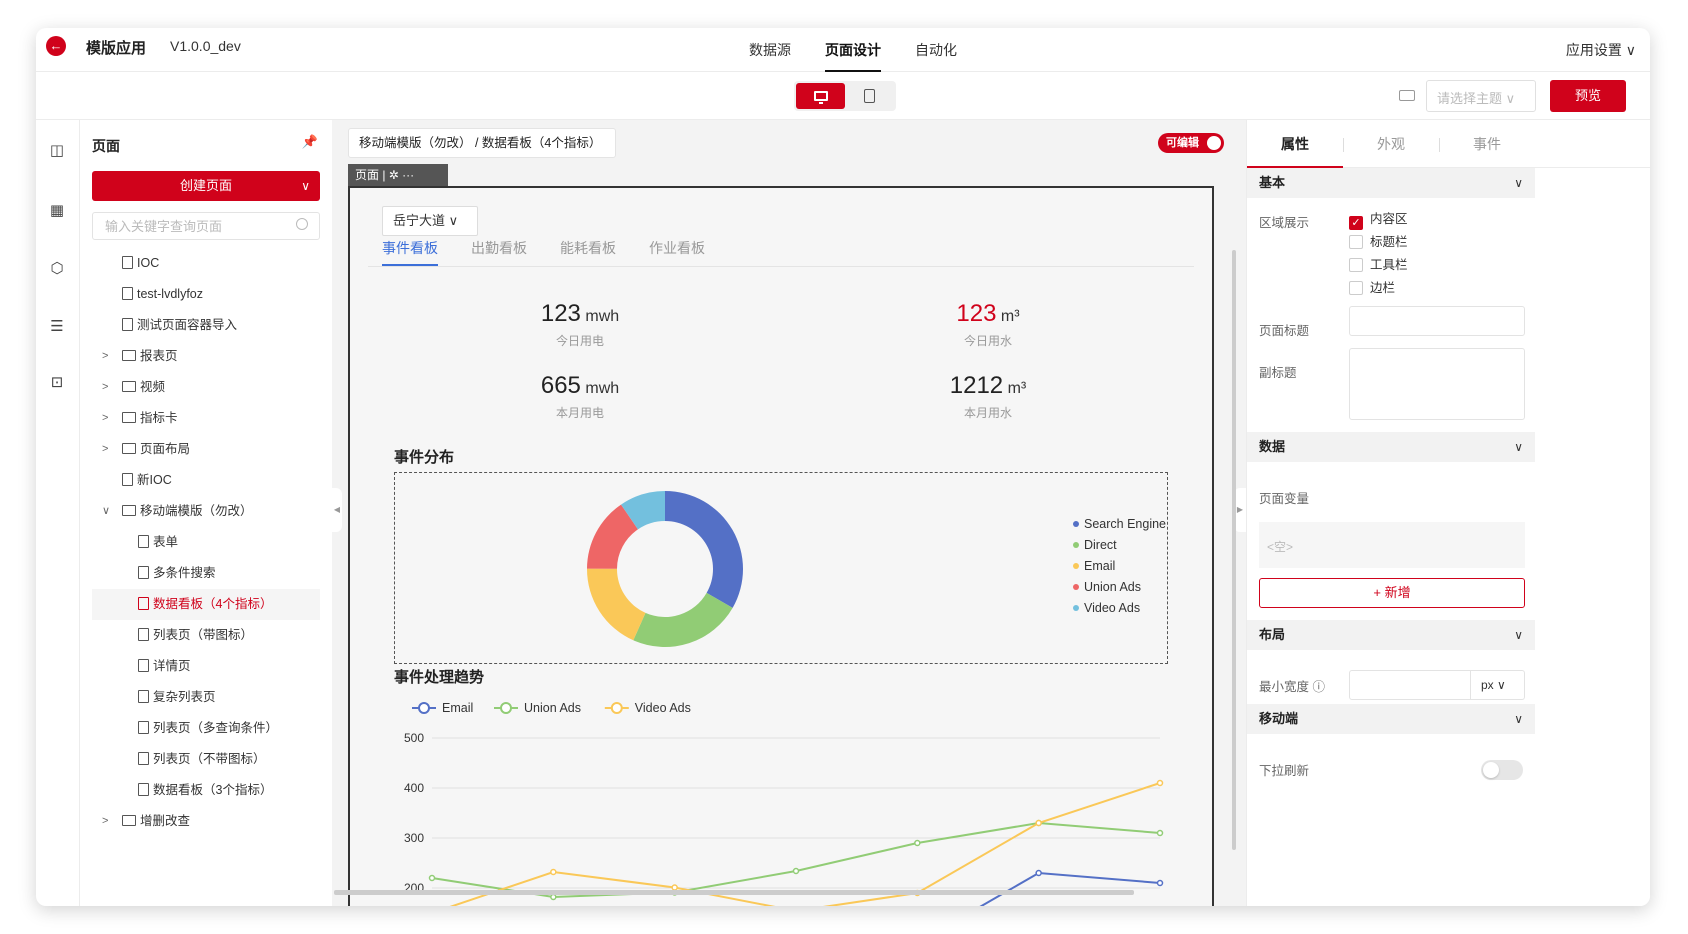  I want to click on tree-item: ∨ 移动端模版（勿改）, so click(206, 511).